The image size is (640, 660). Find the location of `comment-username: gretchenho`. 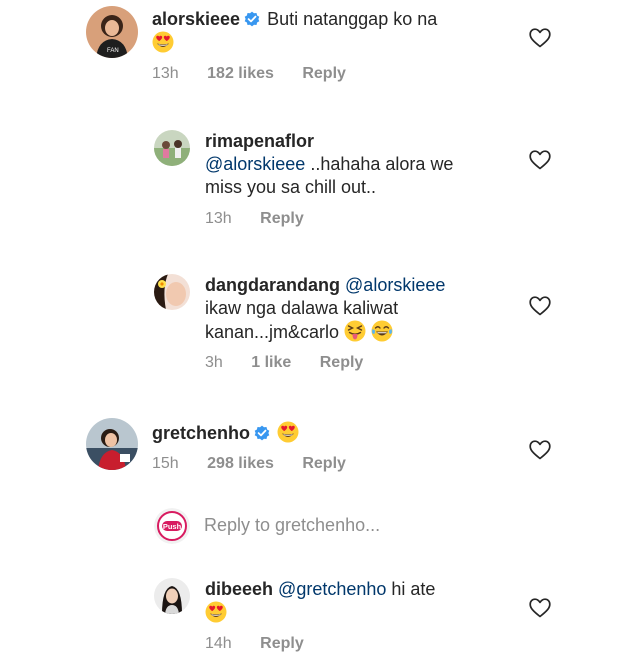

comment-username: gretchenho is located at coordinates (201, 433).